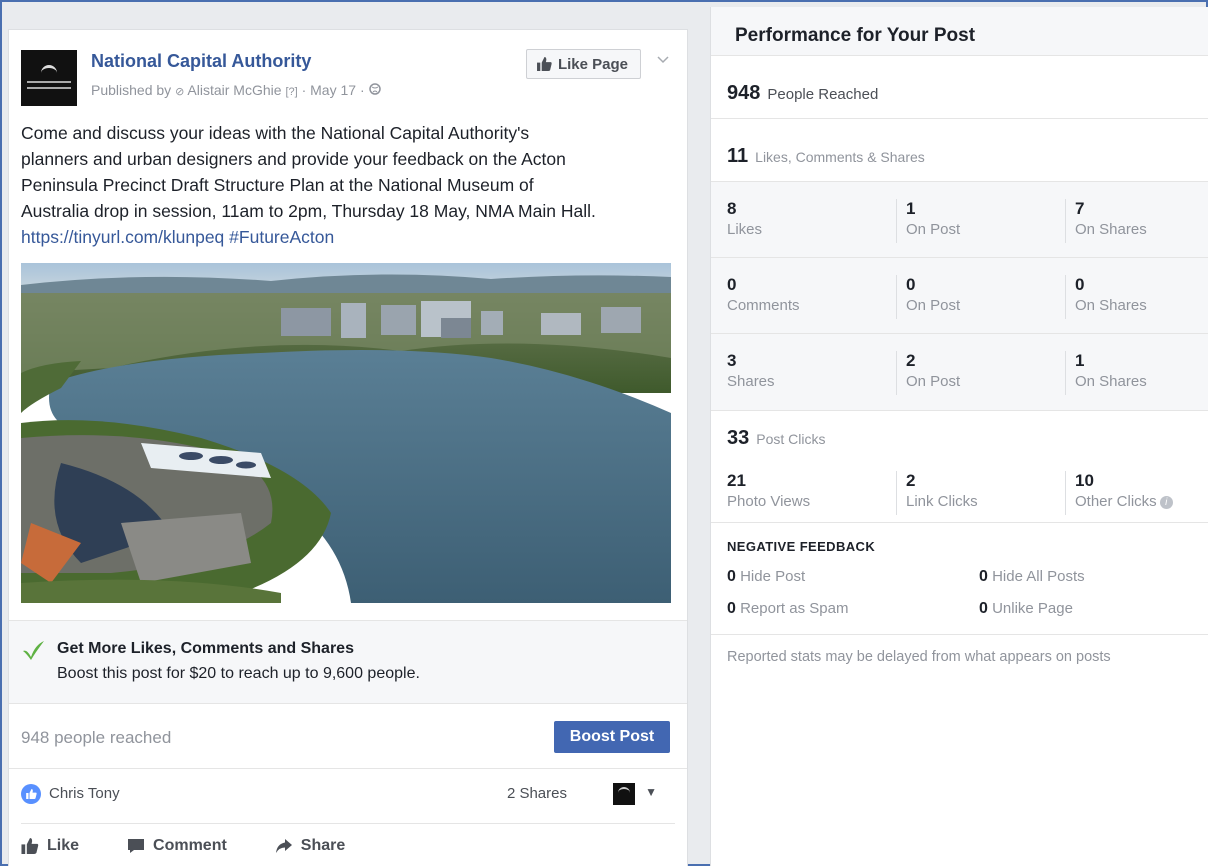  Describe the element at coordinates (201, 61) in the screenshot. I see `page-name-link: National Capital Authority` at that location.